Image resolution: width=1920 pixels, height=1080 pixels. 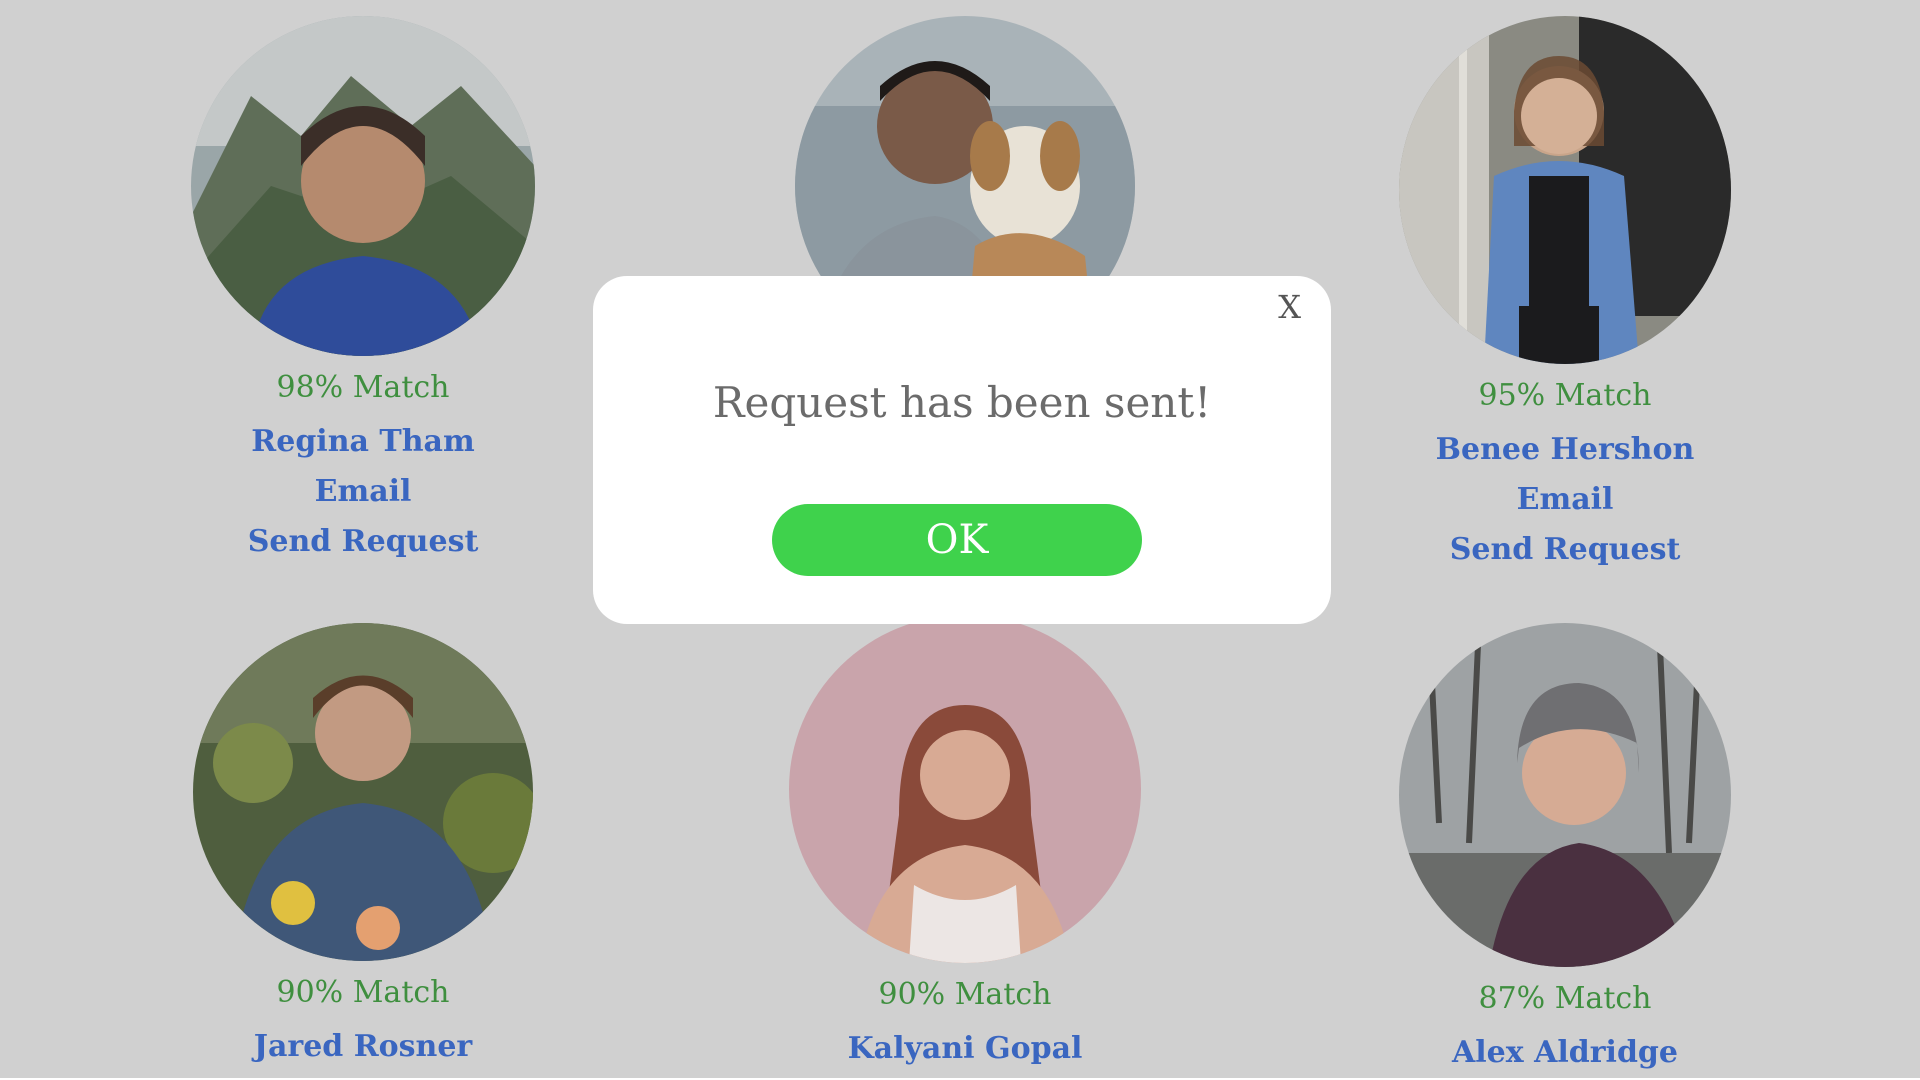 What do you see at coordinates (962, 402) in the screenshot?
I see `dialog-message: Request has been sent!` at bounding box center [962, 402].